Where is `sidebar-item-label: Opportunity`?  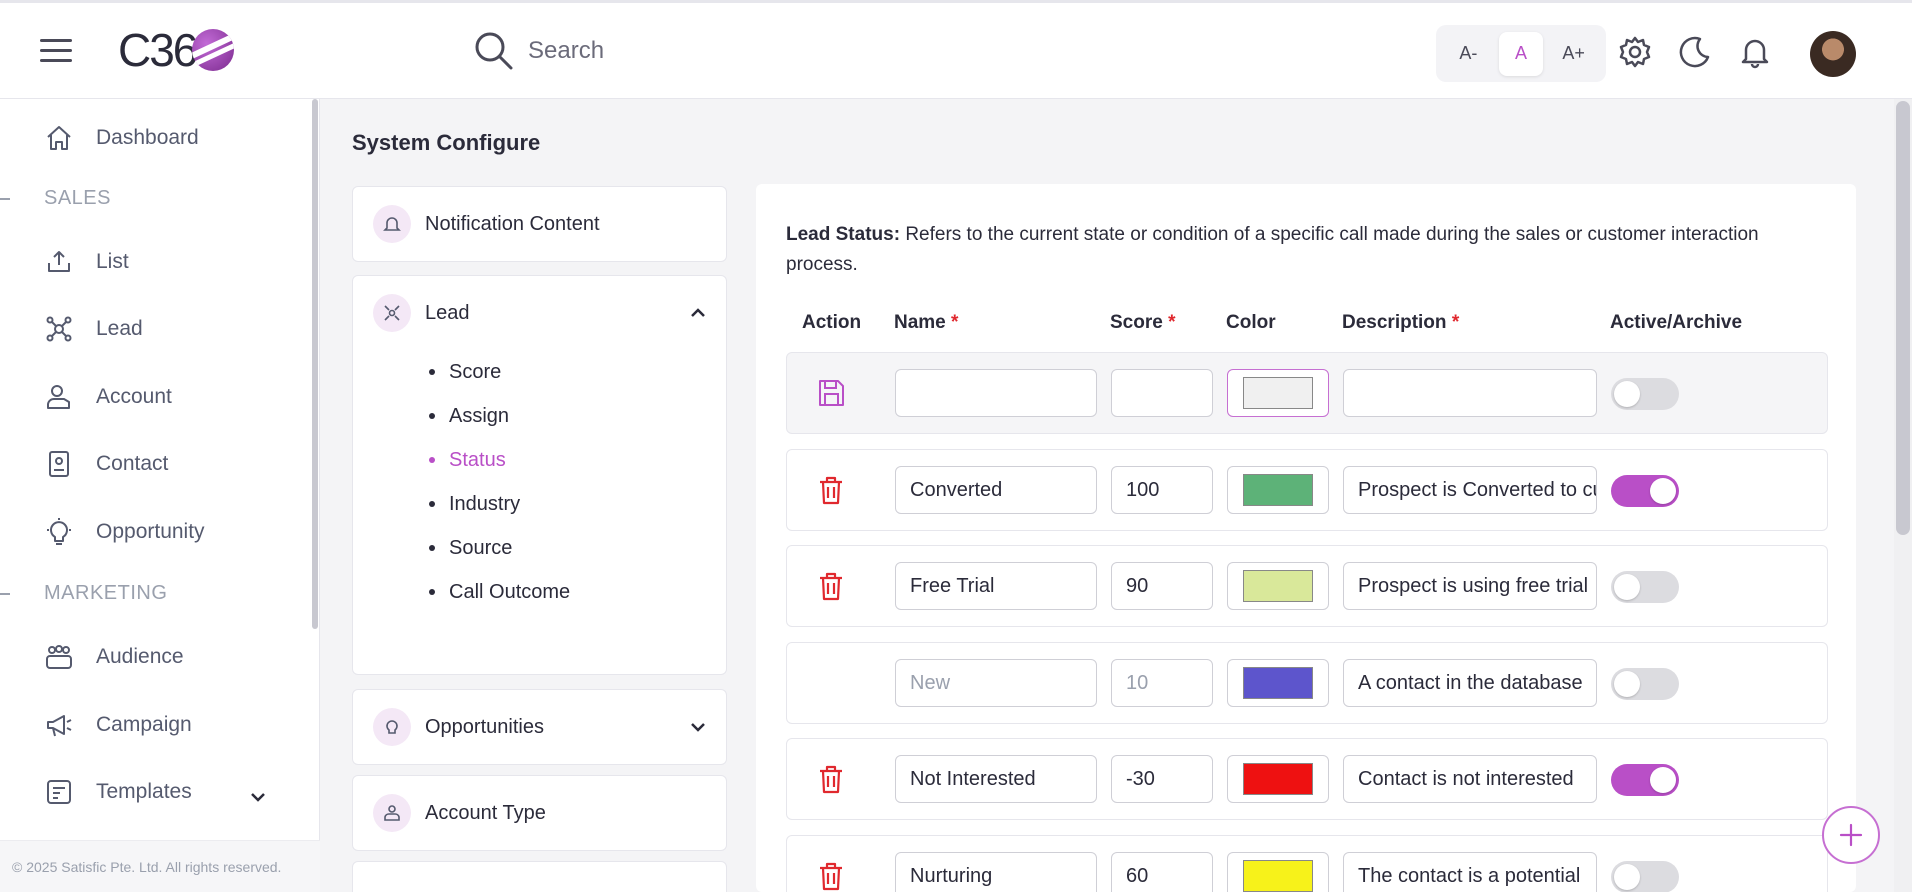 sidebar-item-label: Opportunity is located at coordinates (150, 531).